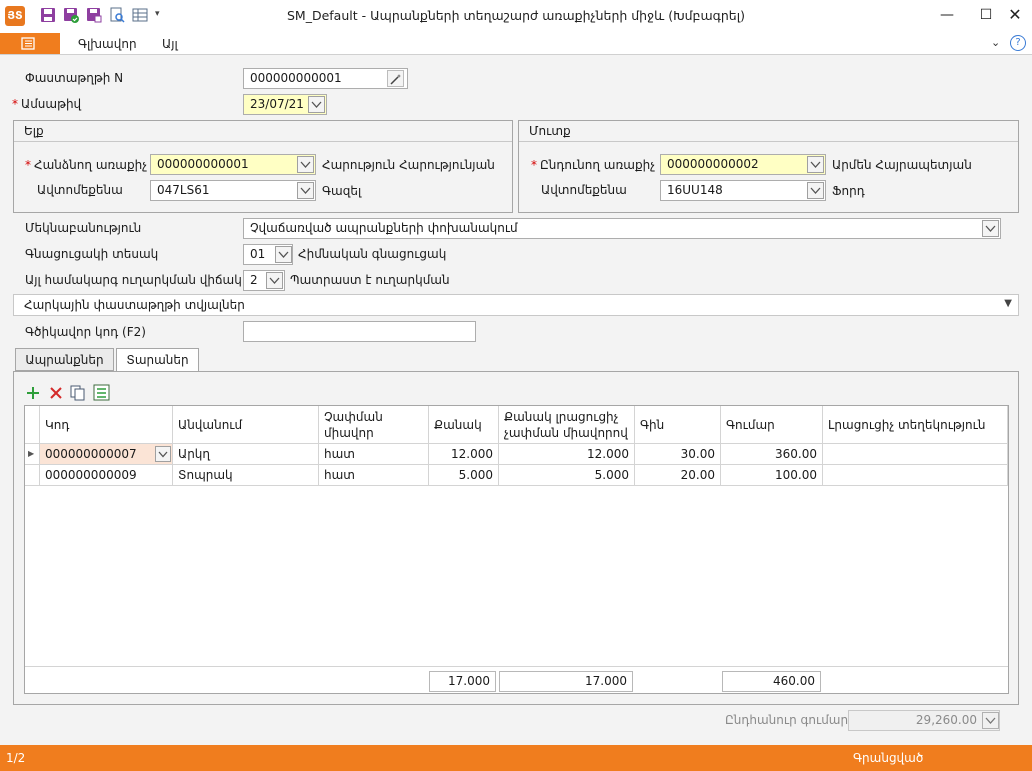  Describe the element at coordinates (246, 475) in the screenshot. I see `table-cell-name: Տոպրակ` at that location.